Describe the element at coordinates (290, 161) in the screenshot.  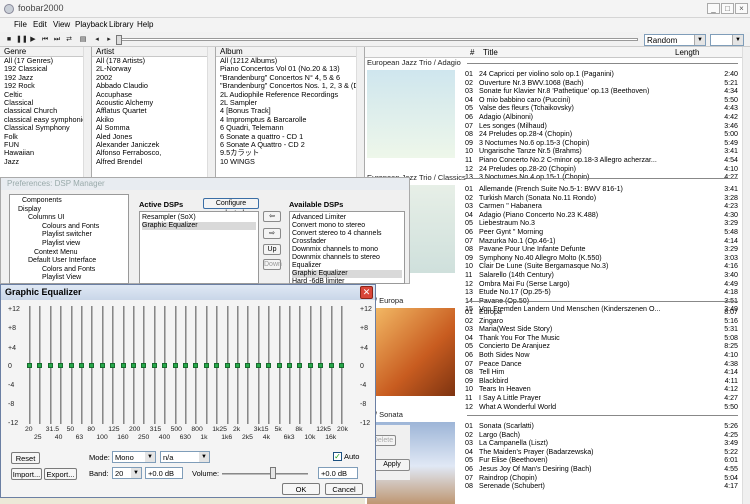
I see `list-item: 10 WINGS` at that location.